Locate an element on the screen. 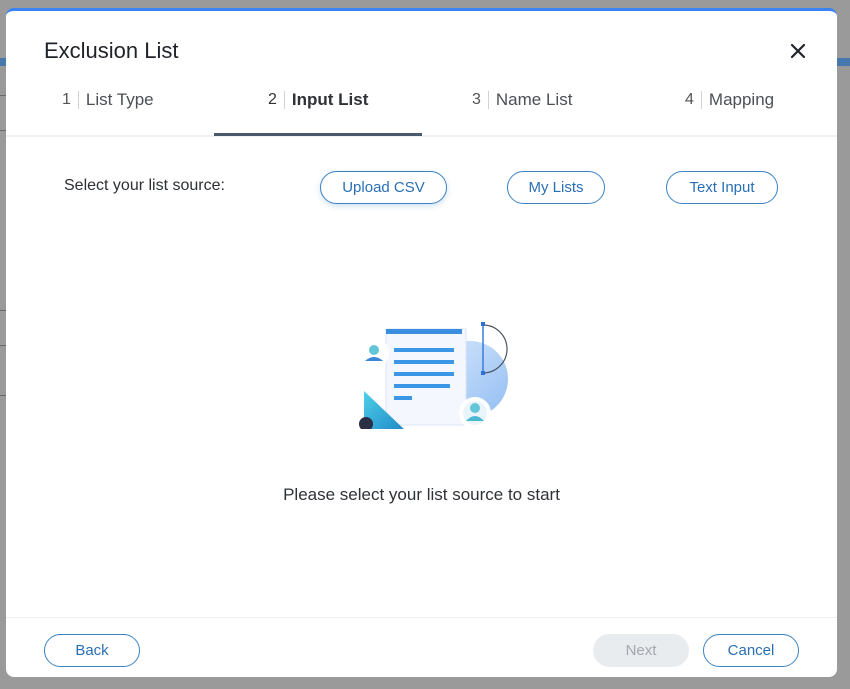  step-input-list: 2 Input List is located at coordinates (318, 109).